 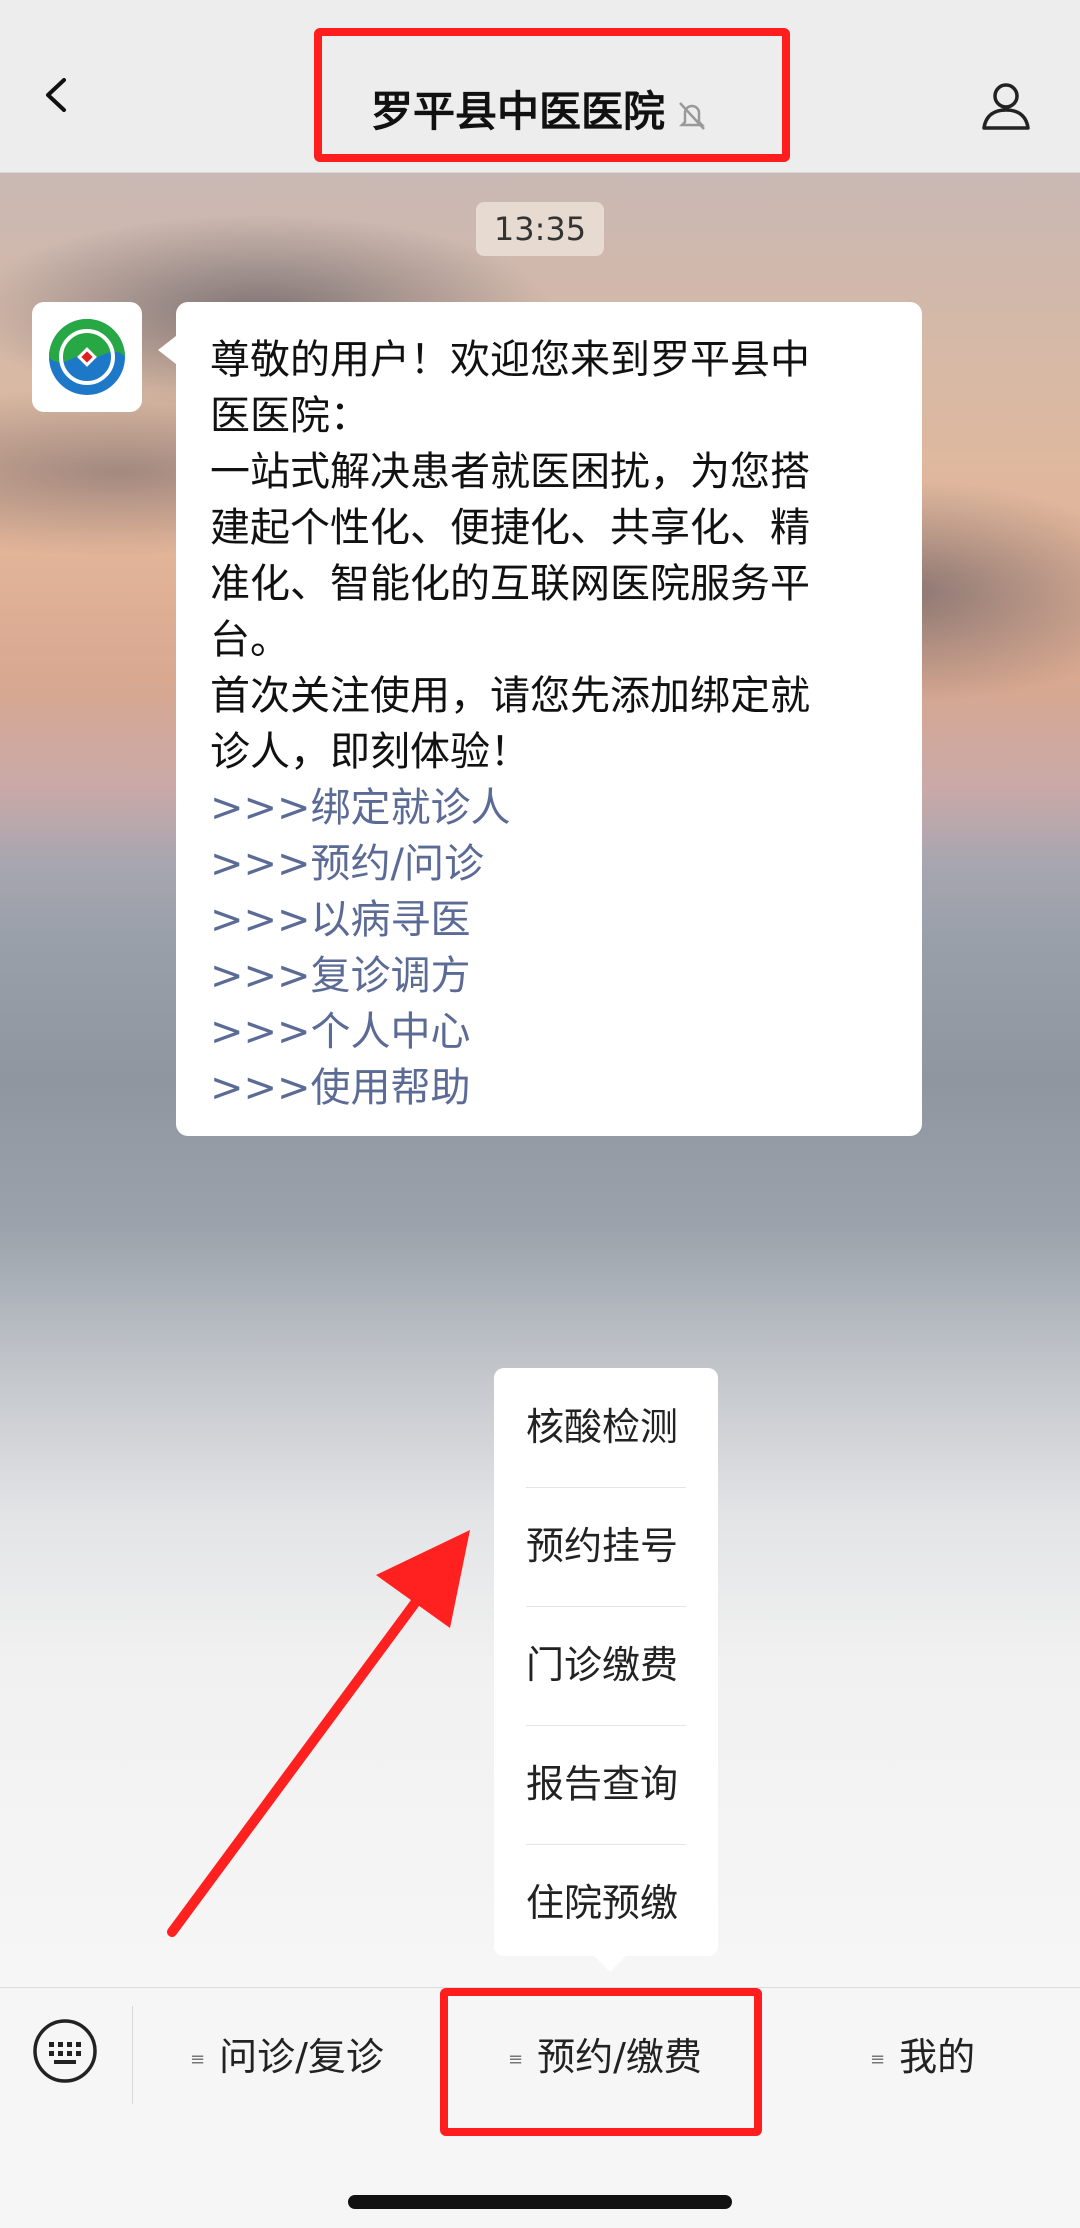 I want to click on hospital-avatar, so click(x=87, y=357).